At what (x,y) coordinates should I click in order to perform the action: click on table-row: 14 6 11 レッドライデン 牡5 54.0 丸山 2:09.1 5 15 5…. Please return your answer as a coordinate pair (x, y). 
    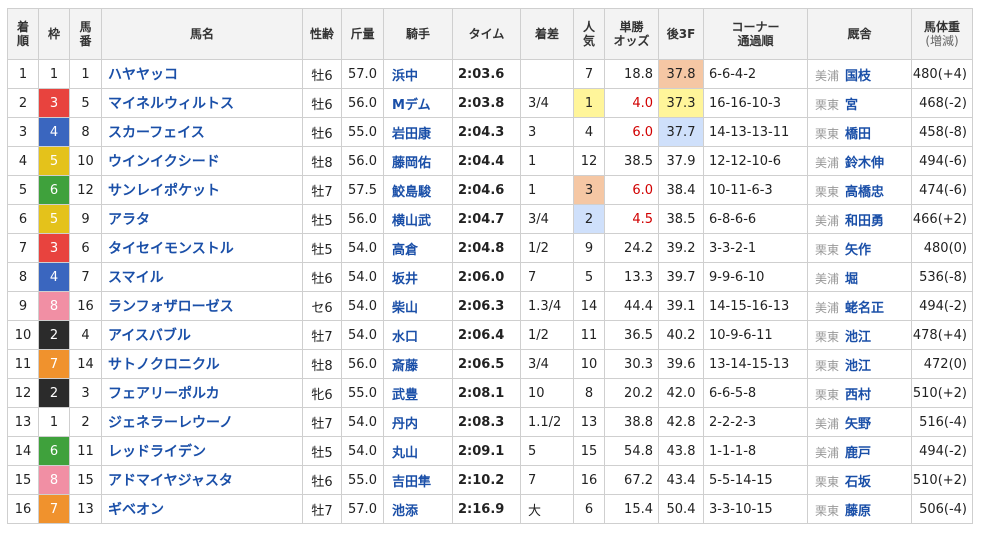
    Looking at the image, I should click on (490, 451).